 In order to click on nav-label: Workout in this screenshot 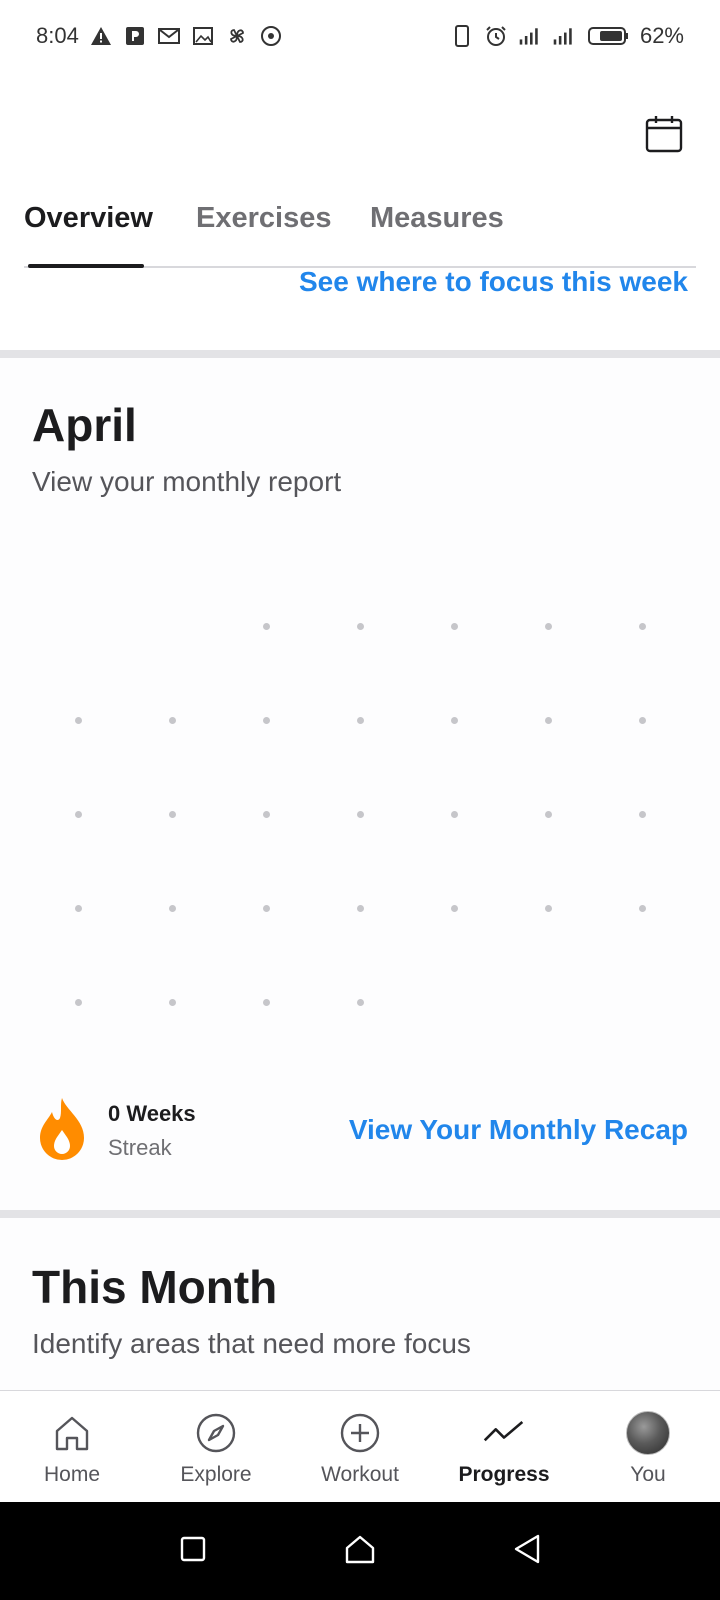, I will do `click(360, 1474)`.